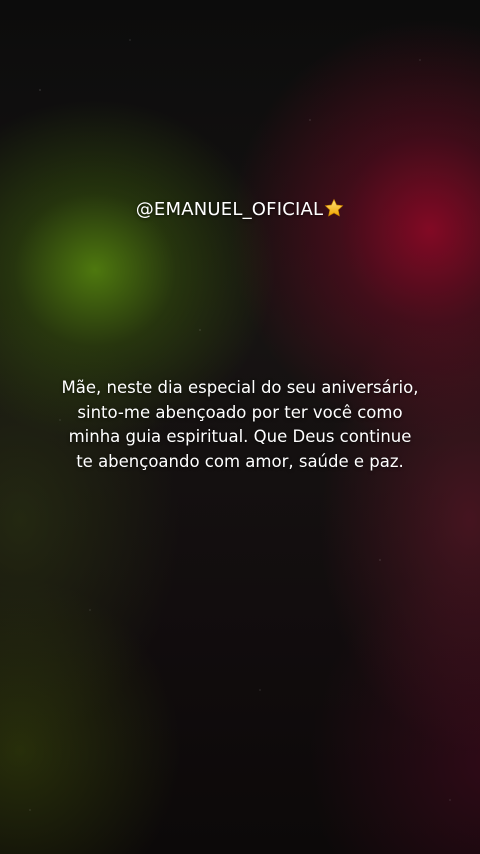 The image size is (480, 854). I want to click on star-icon, so click(334, 208).